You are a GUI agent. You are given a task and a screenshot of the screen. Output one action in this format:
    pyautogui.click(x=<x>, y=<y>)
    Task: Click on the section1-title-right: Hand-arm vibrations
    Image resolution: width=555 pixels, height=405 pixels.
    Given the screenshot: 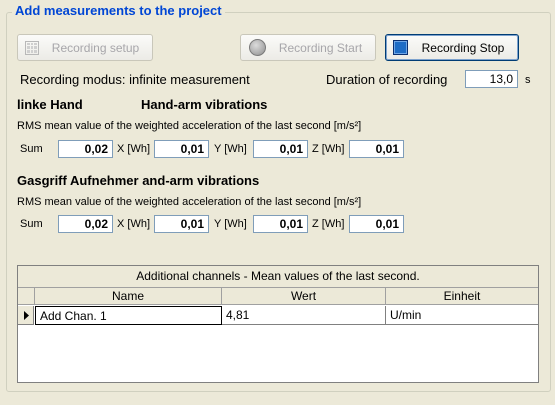 What is the action you would take?
    pyautogui.click(x=204, y=104)
    